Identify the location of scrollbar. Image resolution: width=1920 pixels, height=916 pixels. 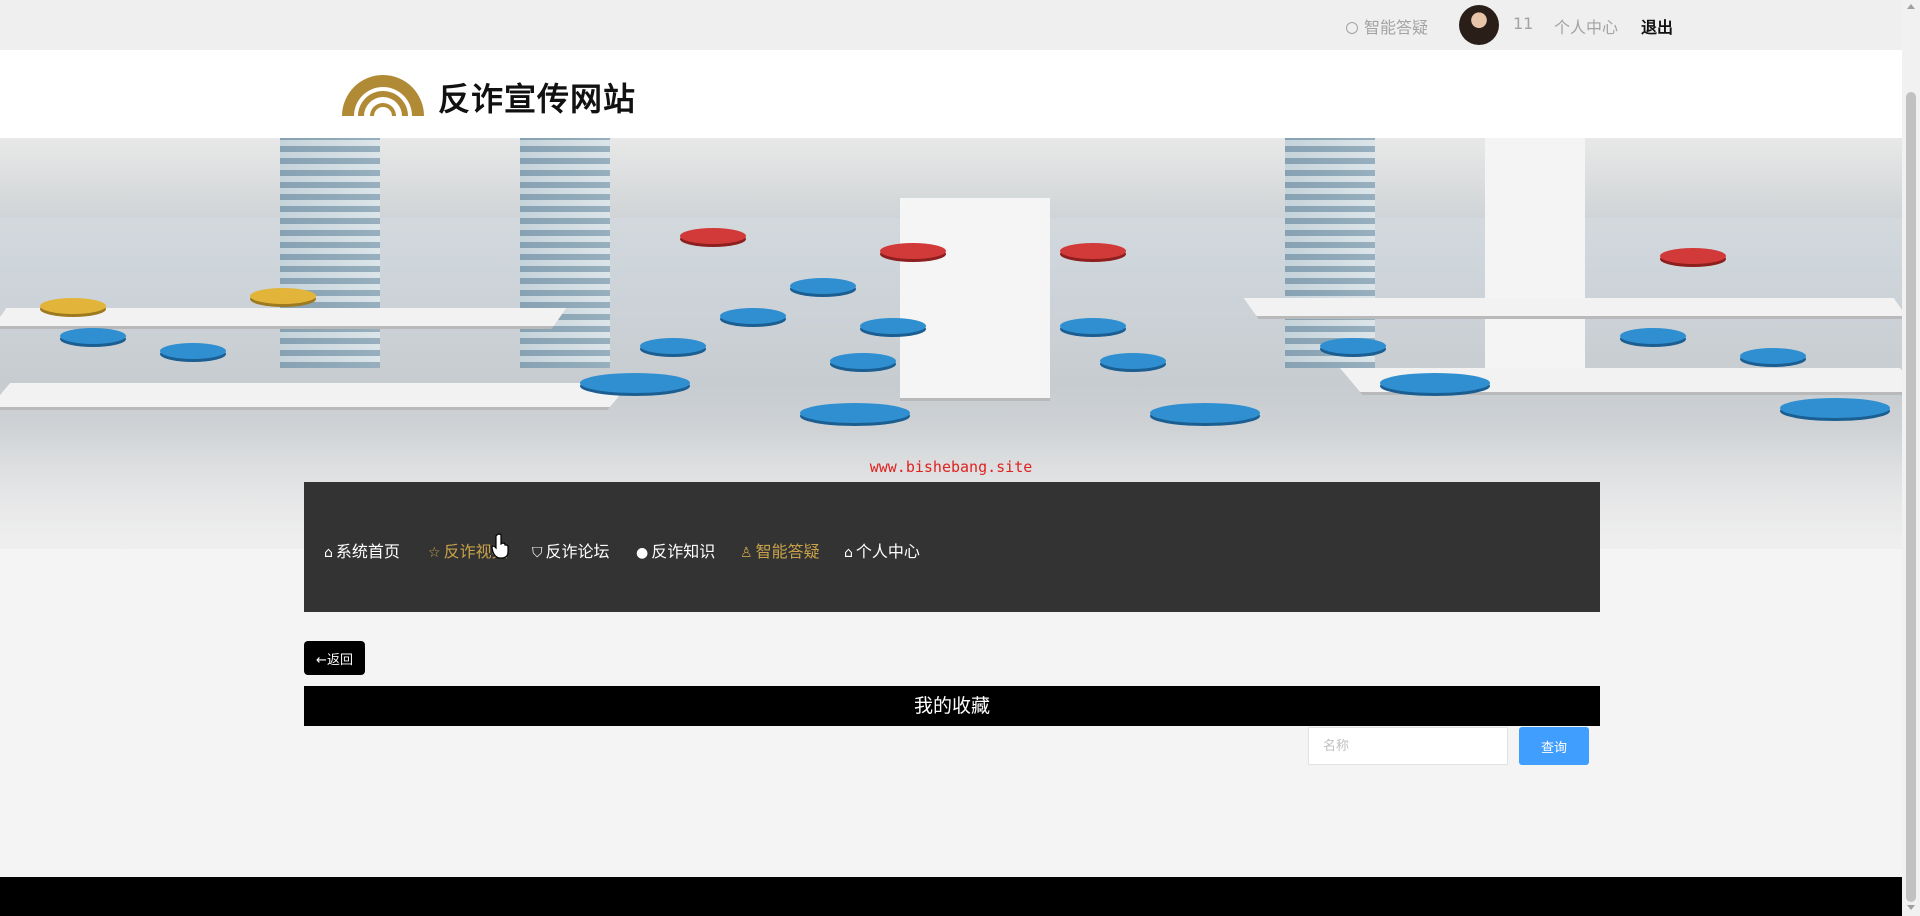
(1911, 458).